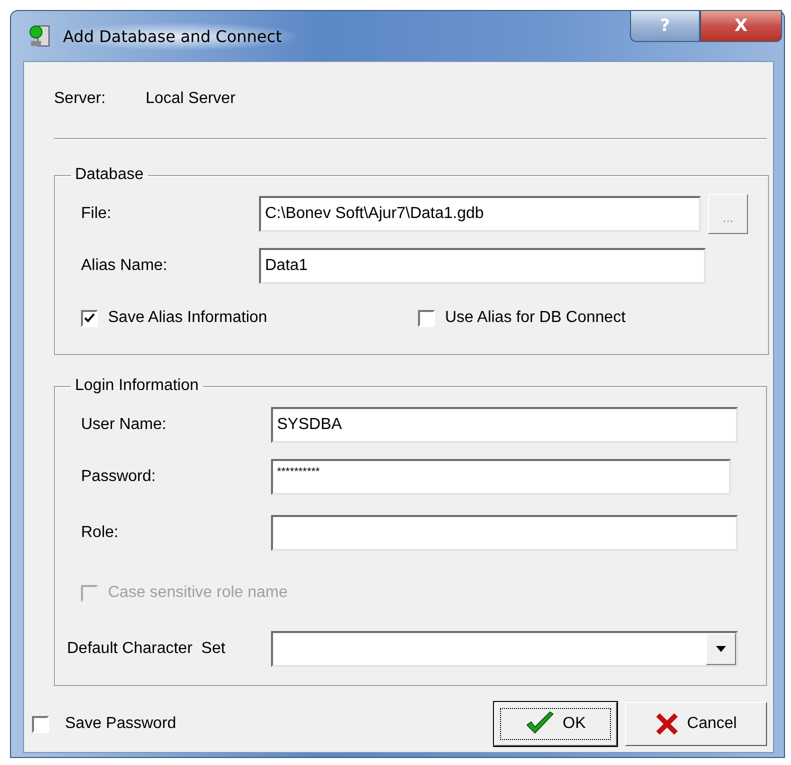 The width and height of the screenshot is (791, 765). What do you see at coordinates (124, 266) in the screenshot?
I see `field-label: Alias Name:` at bounding box center [124, 266].